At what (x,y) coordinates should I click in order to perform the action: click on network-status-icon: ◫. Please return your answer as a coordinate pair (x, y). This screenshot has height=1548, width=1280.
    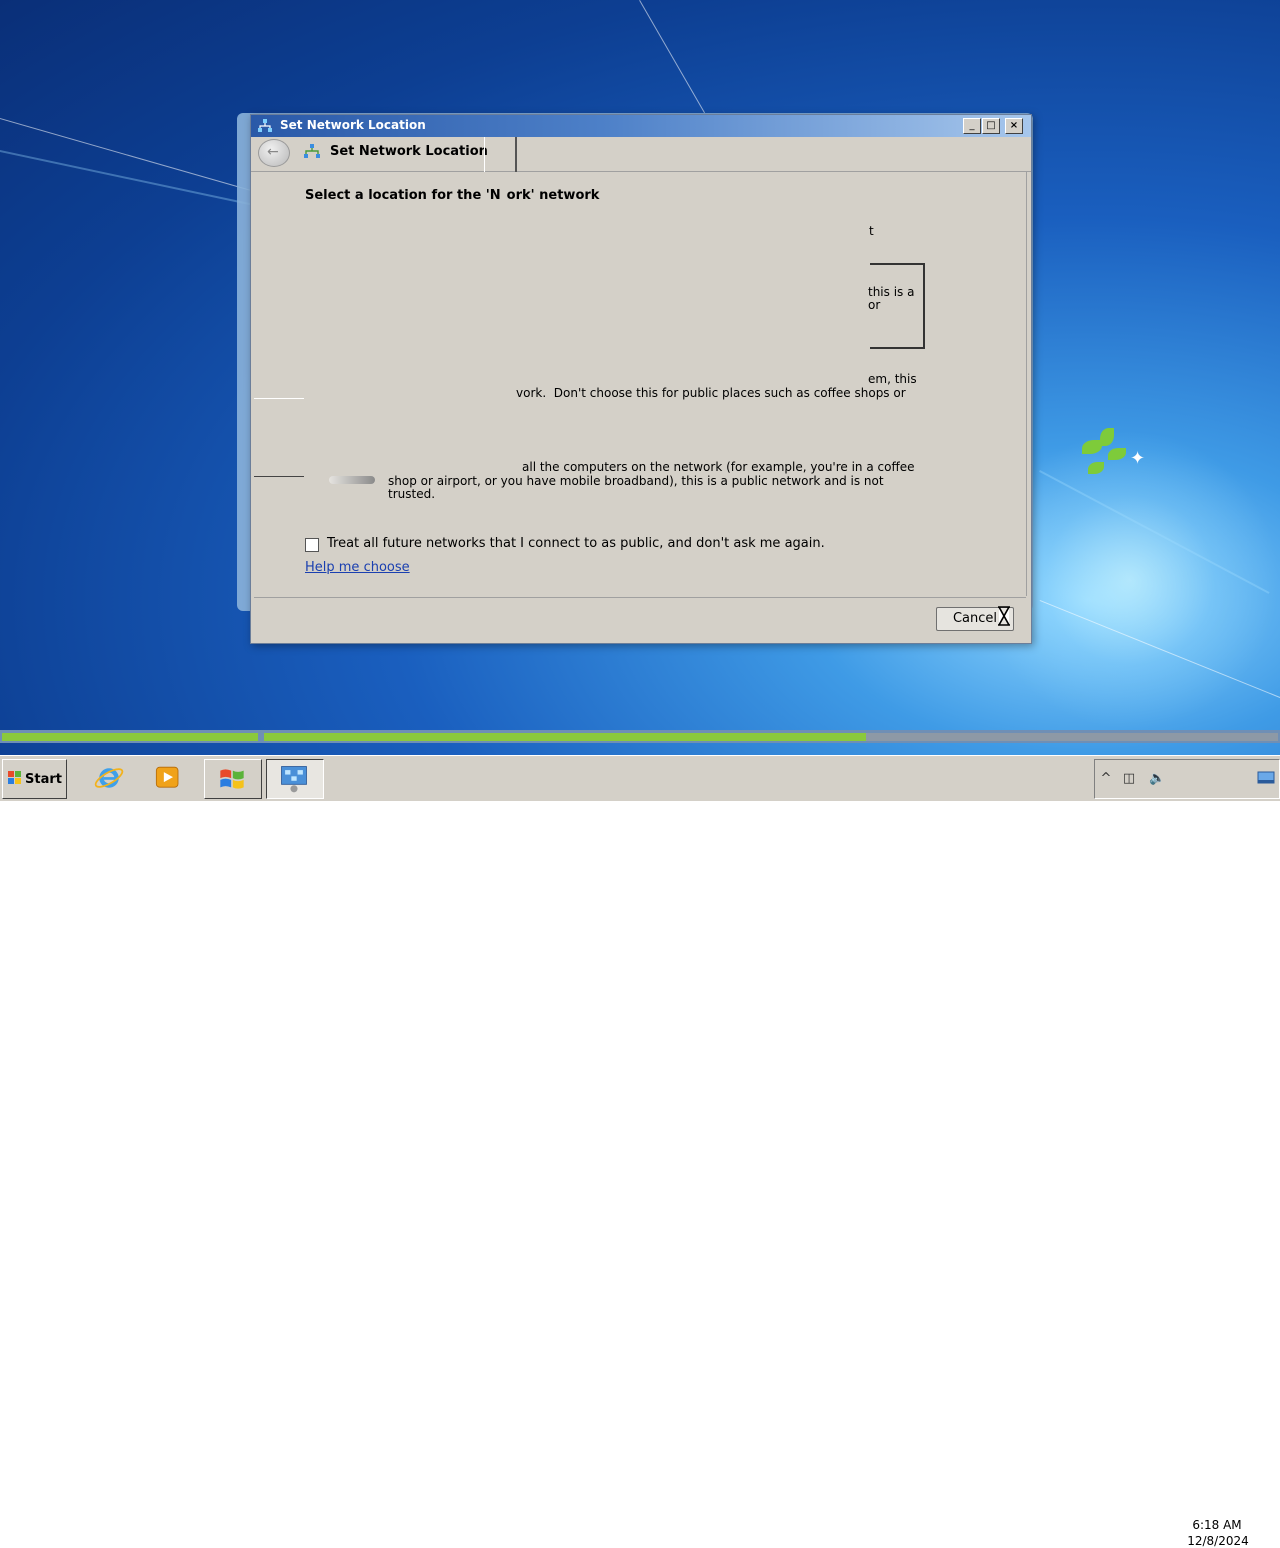
    Looking at the image, I should click on (1129, 779).